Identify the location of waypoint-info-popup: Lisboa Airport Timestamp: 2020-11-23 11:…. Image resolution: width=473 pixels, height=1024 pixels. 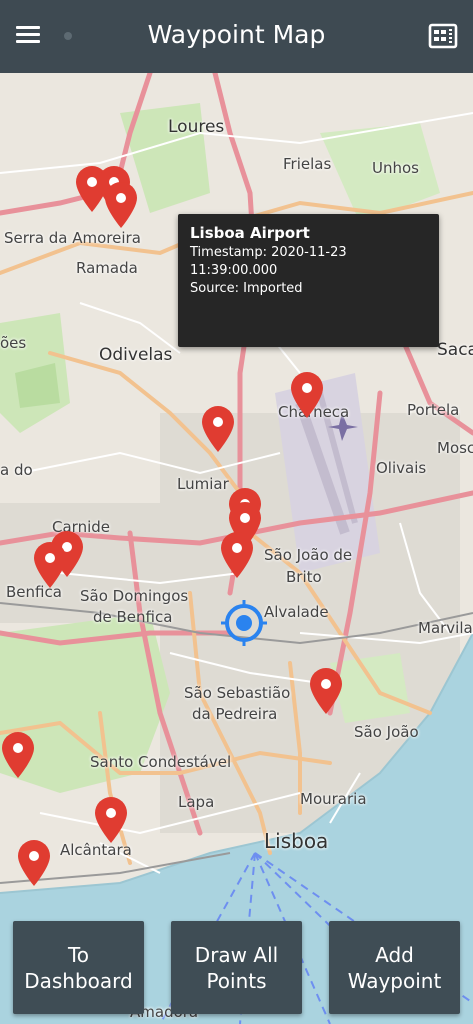
(308, 280).